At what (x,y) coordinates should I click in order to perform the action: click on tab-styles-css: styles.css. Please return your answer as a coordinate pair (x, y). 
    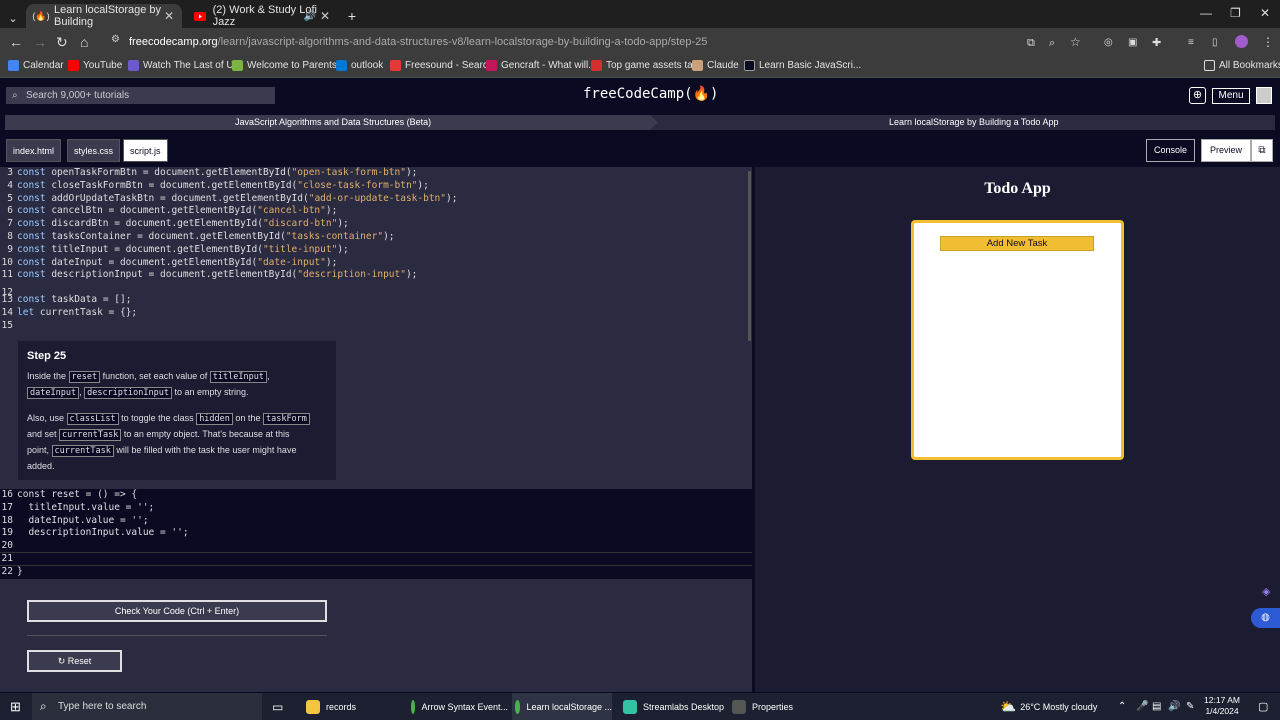
    Looking at the image, I should click on (94, 150).